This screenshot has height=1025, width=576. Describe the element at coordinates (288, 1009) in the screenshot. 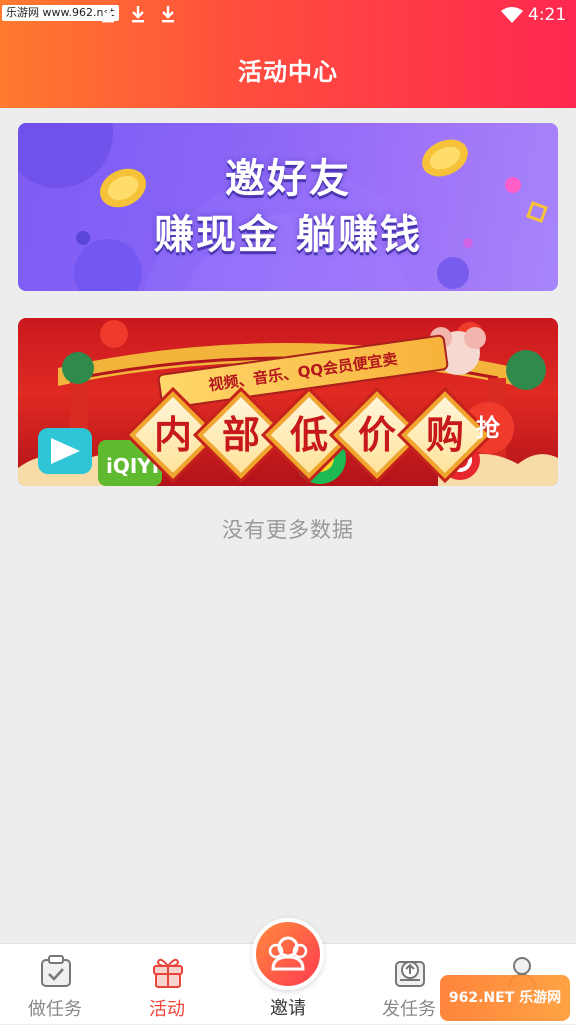

I see `invite-label: 邀请` at that location.